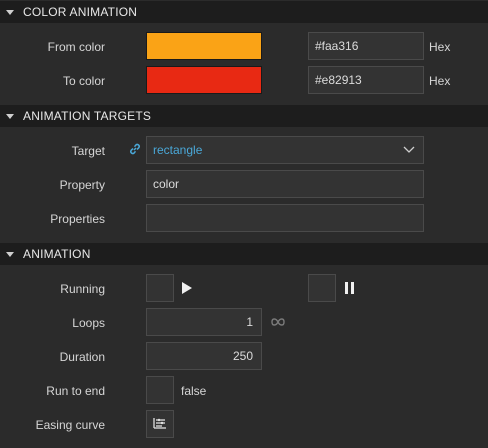 The height and width of the screenshot is (448, 488). What do you see at coordinates (88, 323) in the screenshot?
I see `loops-label: Loops` at bounding box center [88, 323].